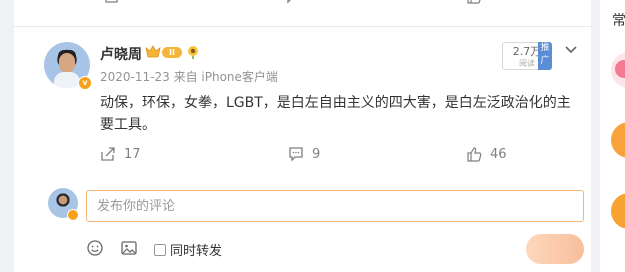 The width and height of the screenshot is (625, 272). What do you see at coordinates (85, 83) in the screenshot?
I see `verified-badge-icon: v` at bounding box center [85, 83].